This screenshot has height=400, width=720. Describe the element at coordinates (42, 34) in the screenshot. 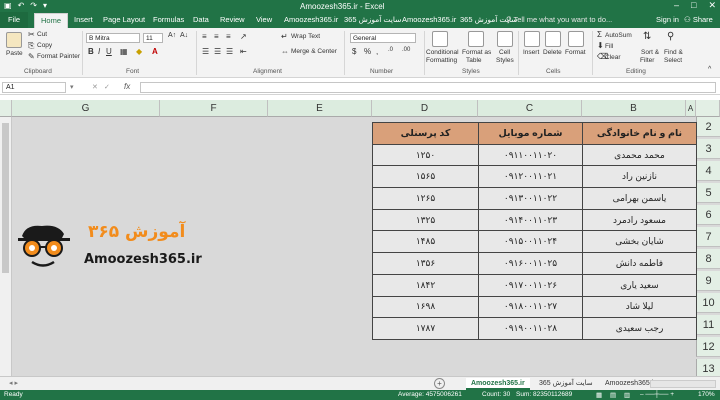

I see `cut-button: Cut` at that location.